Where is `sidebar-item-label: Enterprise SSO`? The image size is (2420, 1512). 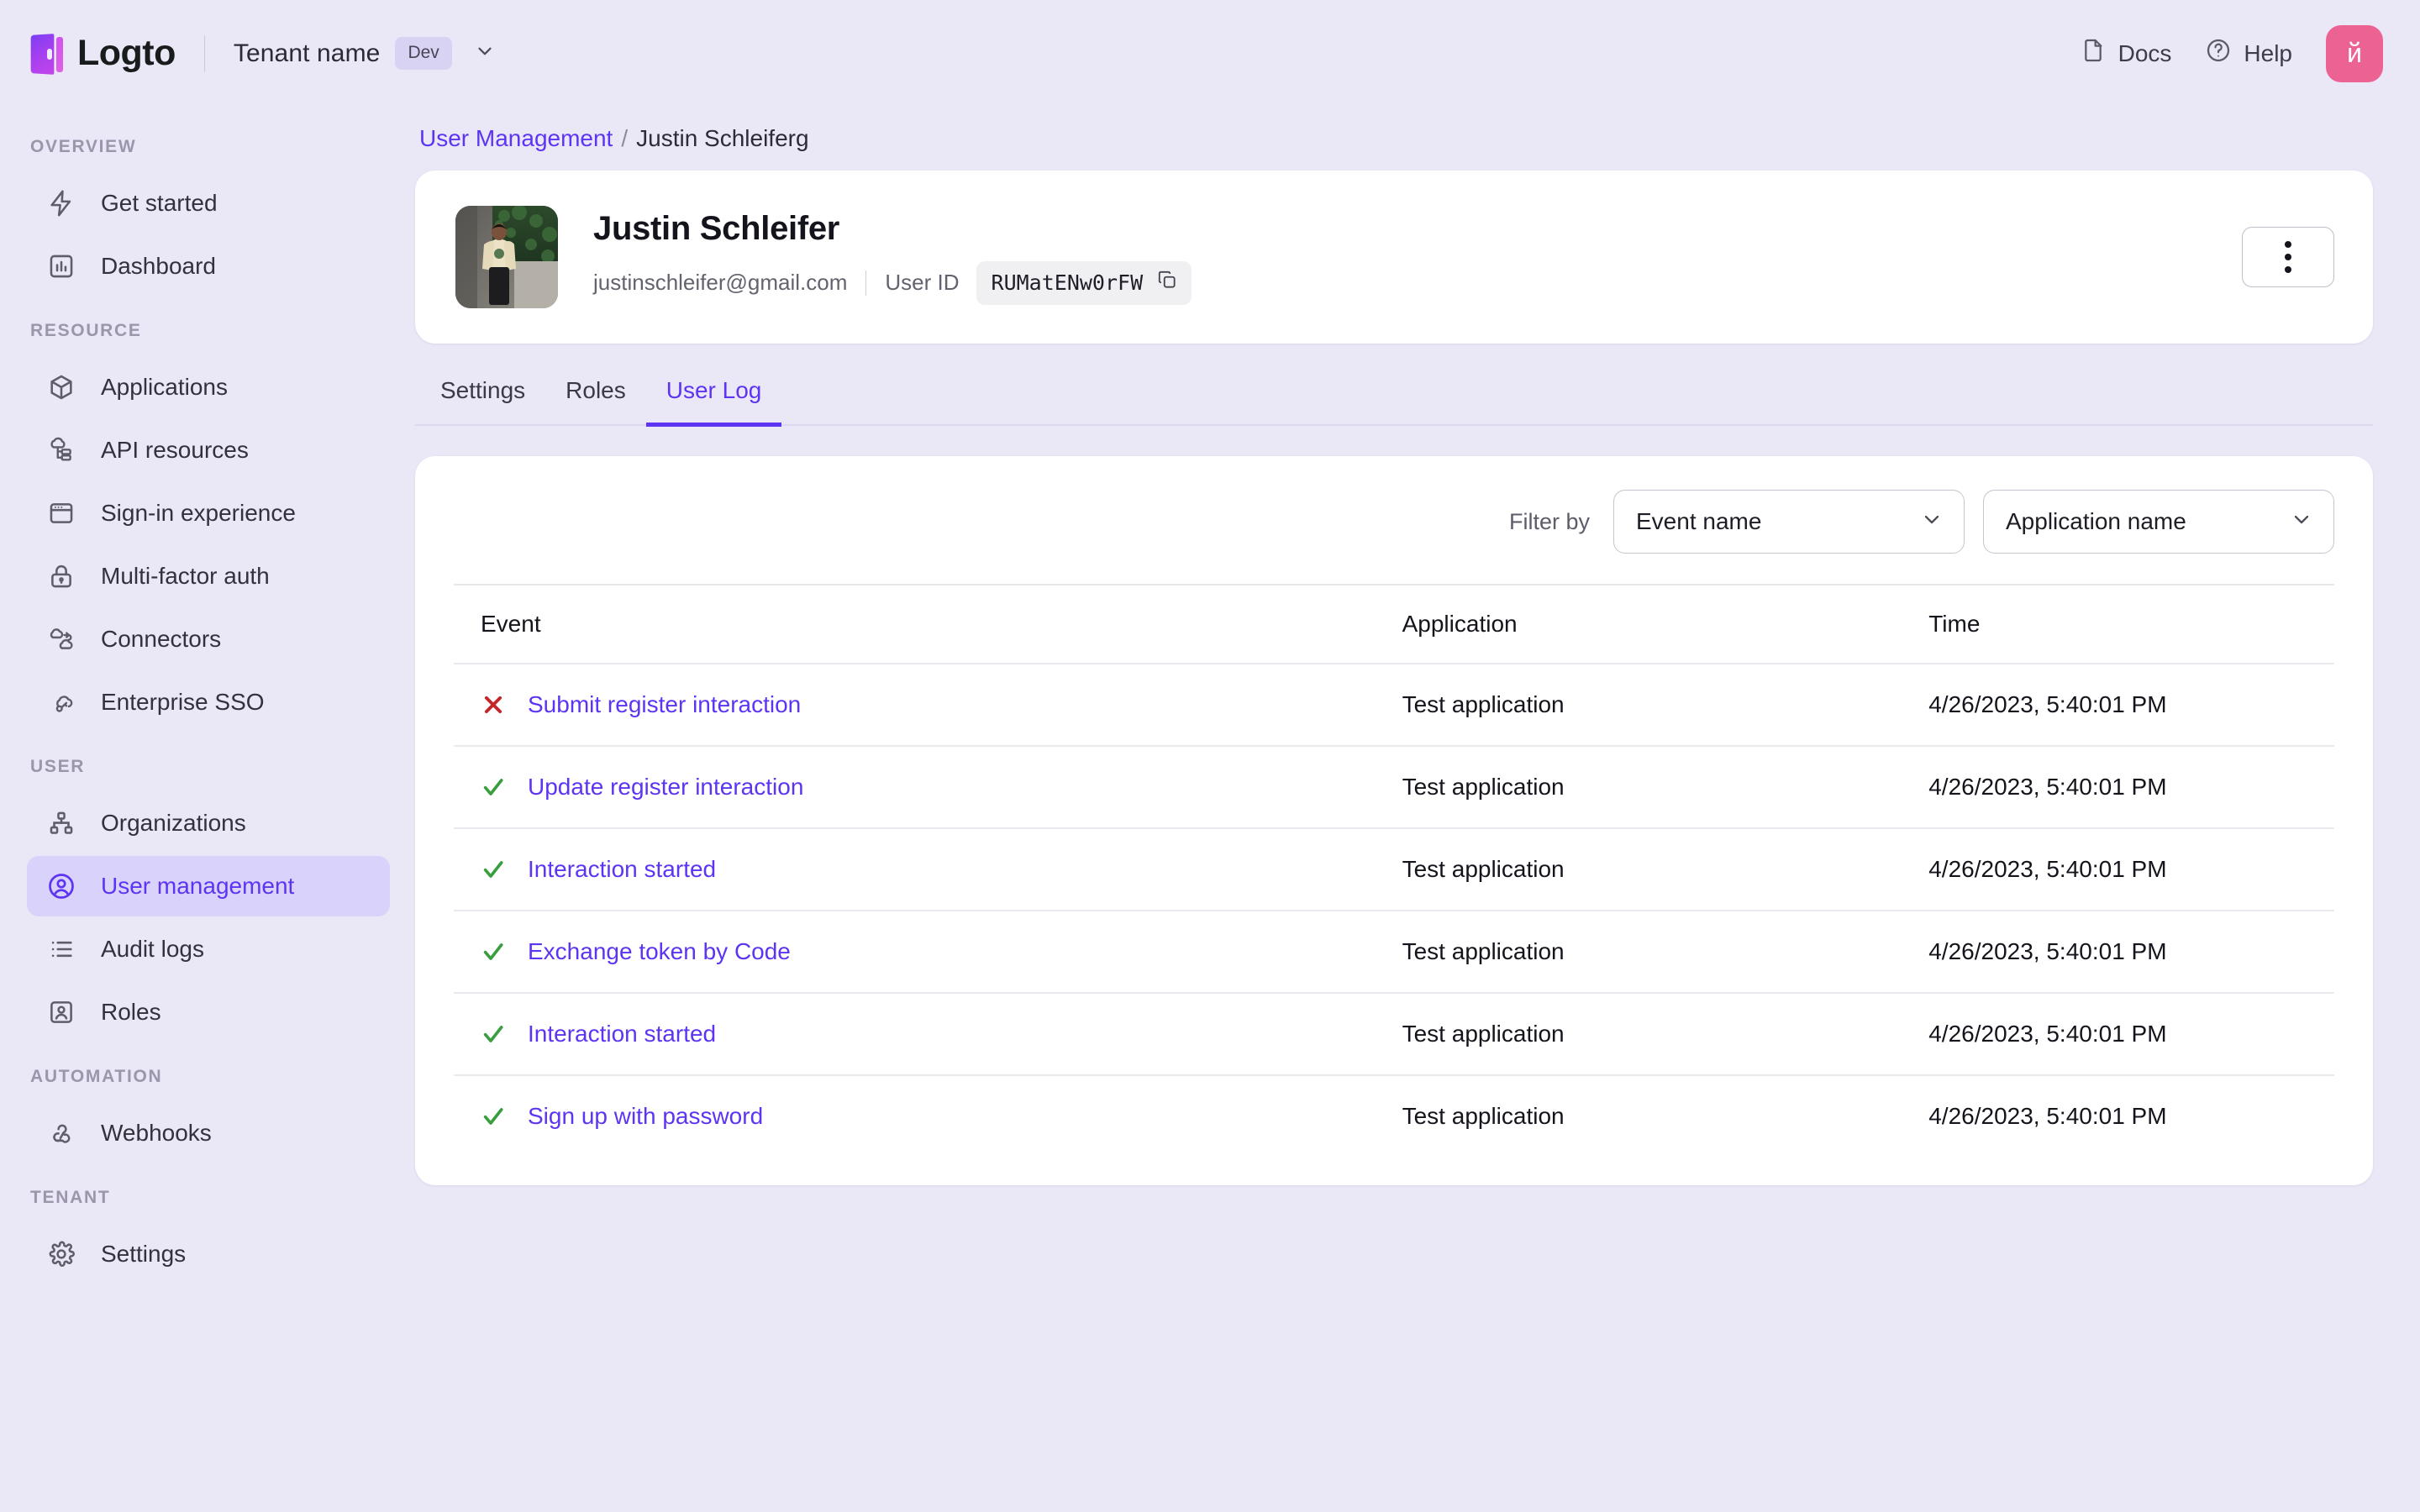
sidebar-item-label: Enterprise SSO is located at coordinates (183, 702).